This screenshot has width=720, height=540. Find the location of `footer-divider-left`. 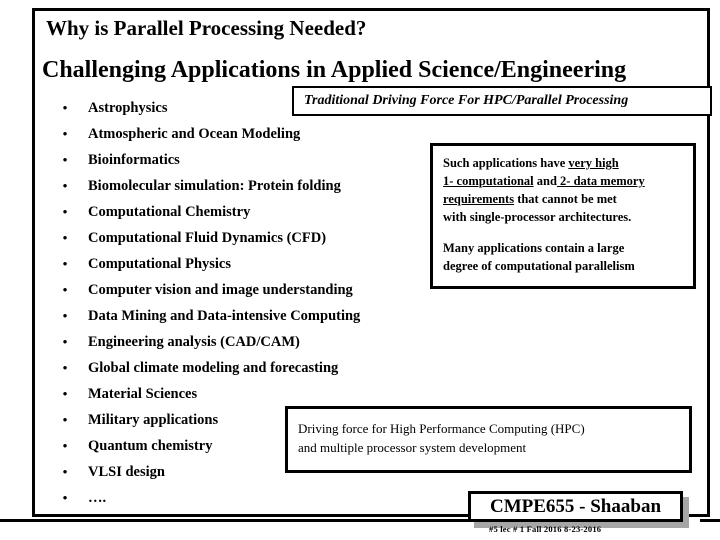

footer-divider-left is located at coordinates (235, 520).